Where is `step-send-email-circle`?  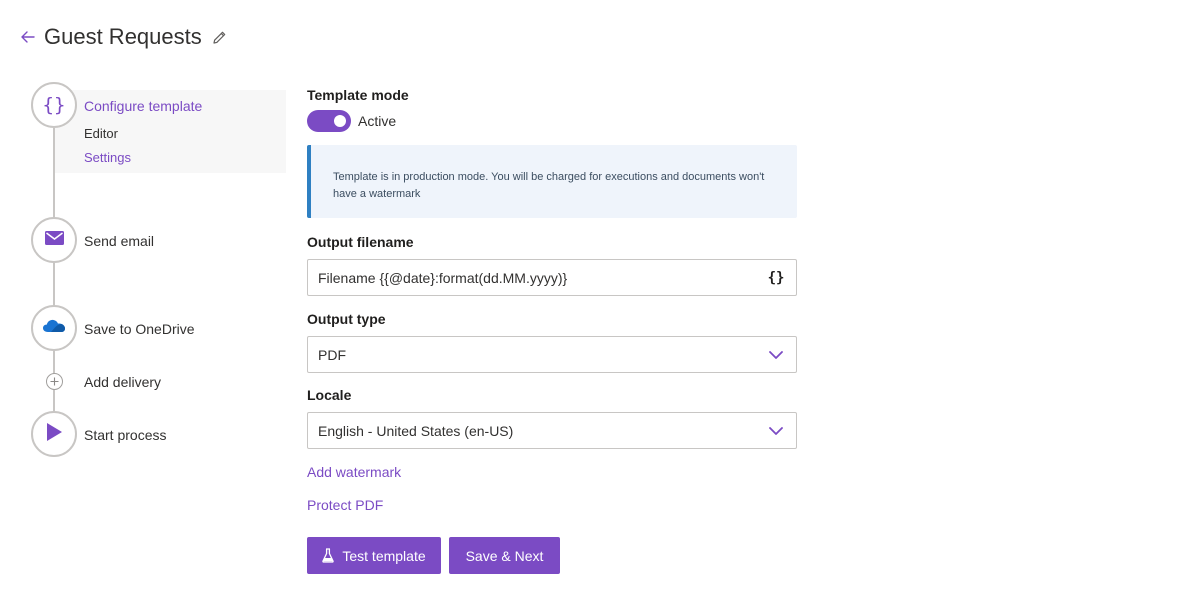 step-send-email-circle is located at coordinates (54, 240).